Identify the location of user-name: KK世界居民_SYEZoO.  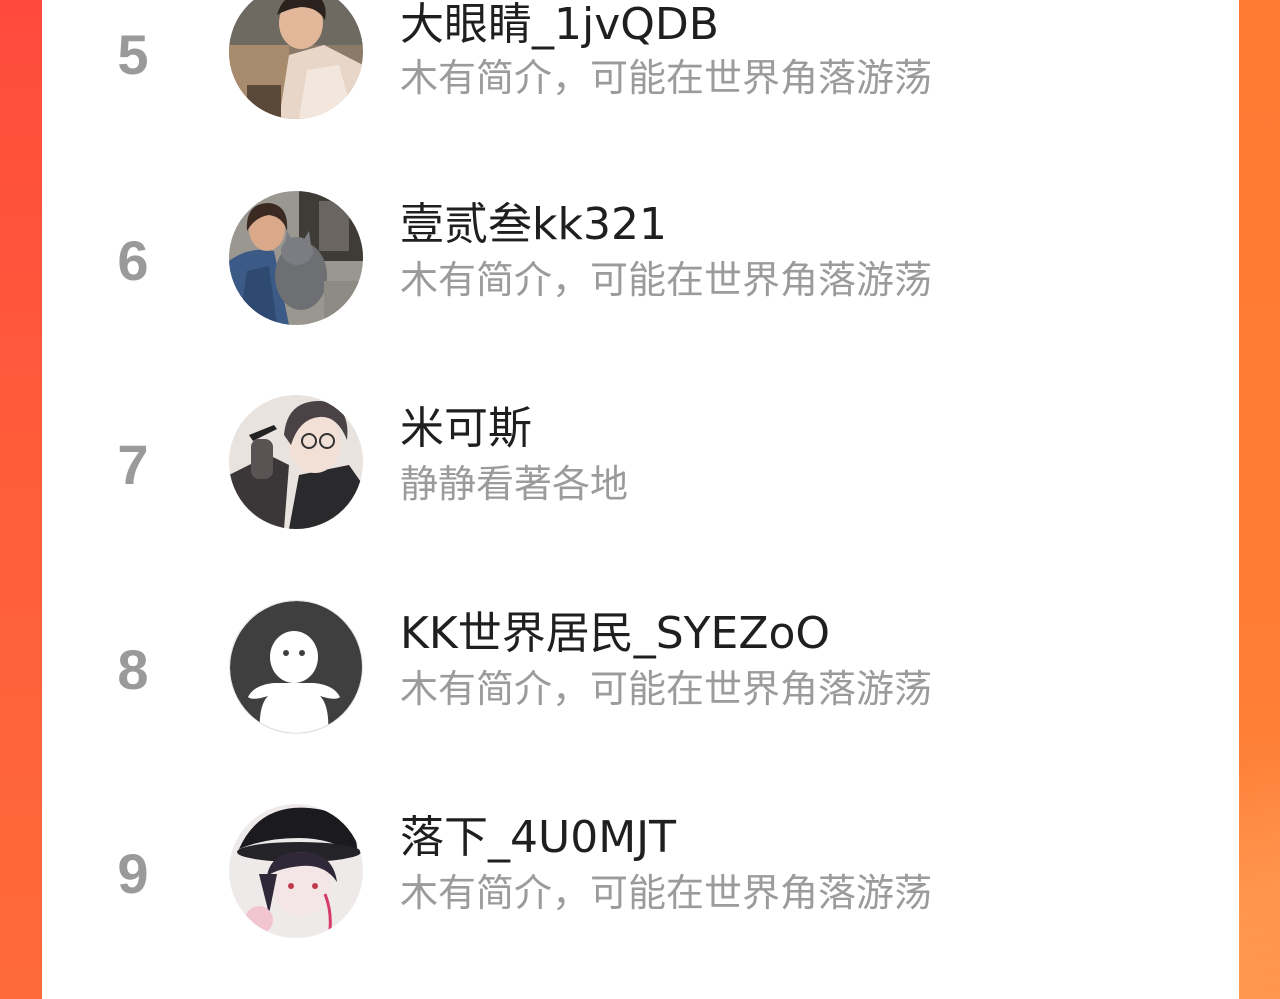
(615, 634).